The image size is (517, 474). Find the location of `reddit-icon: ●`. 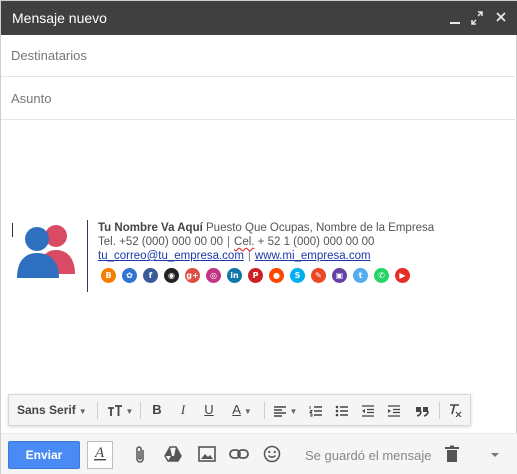

reddit-icon: ● is located at coordinates (276, 275).